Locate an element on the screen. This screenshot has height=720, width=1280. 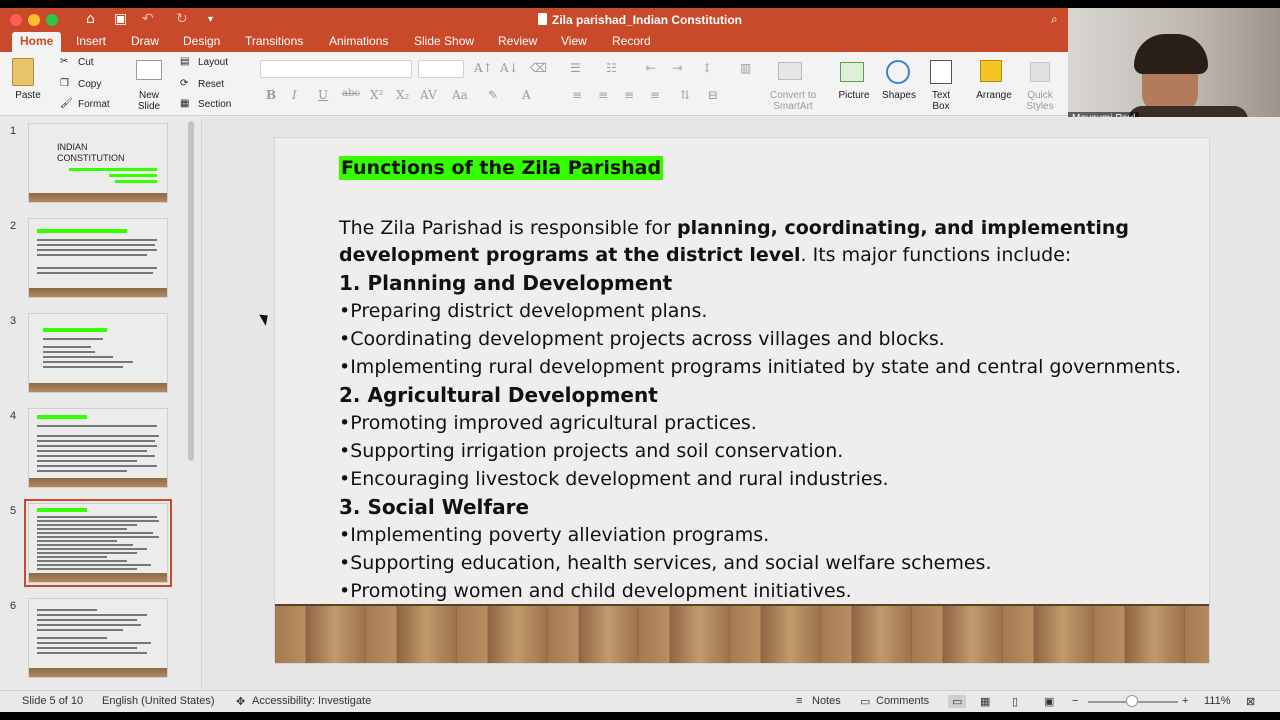
cut-button: Cut is located at coordinates (86, 62).